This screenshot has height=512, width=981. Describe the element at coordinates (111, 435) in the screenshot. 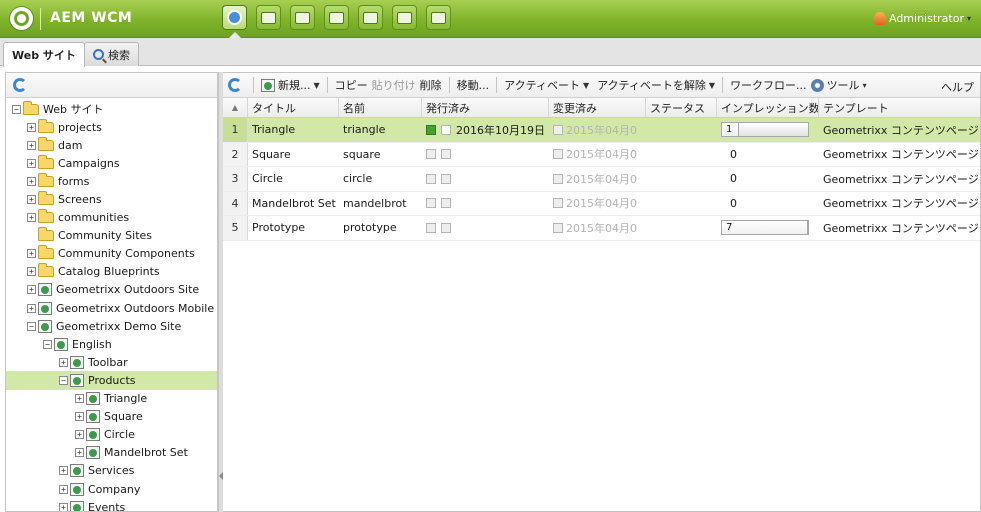

I see `tree-node: + Circle` at that location.